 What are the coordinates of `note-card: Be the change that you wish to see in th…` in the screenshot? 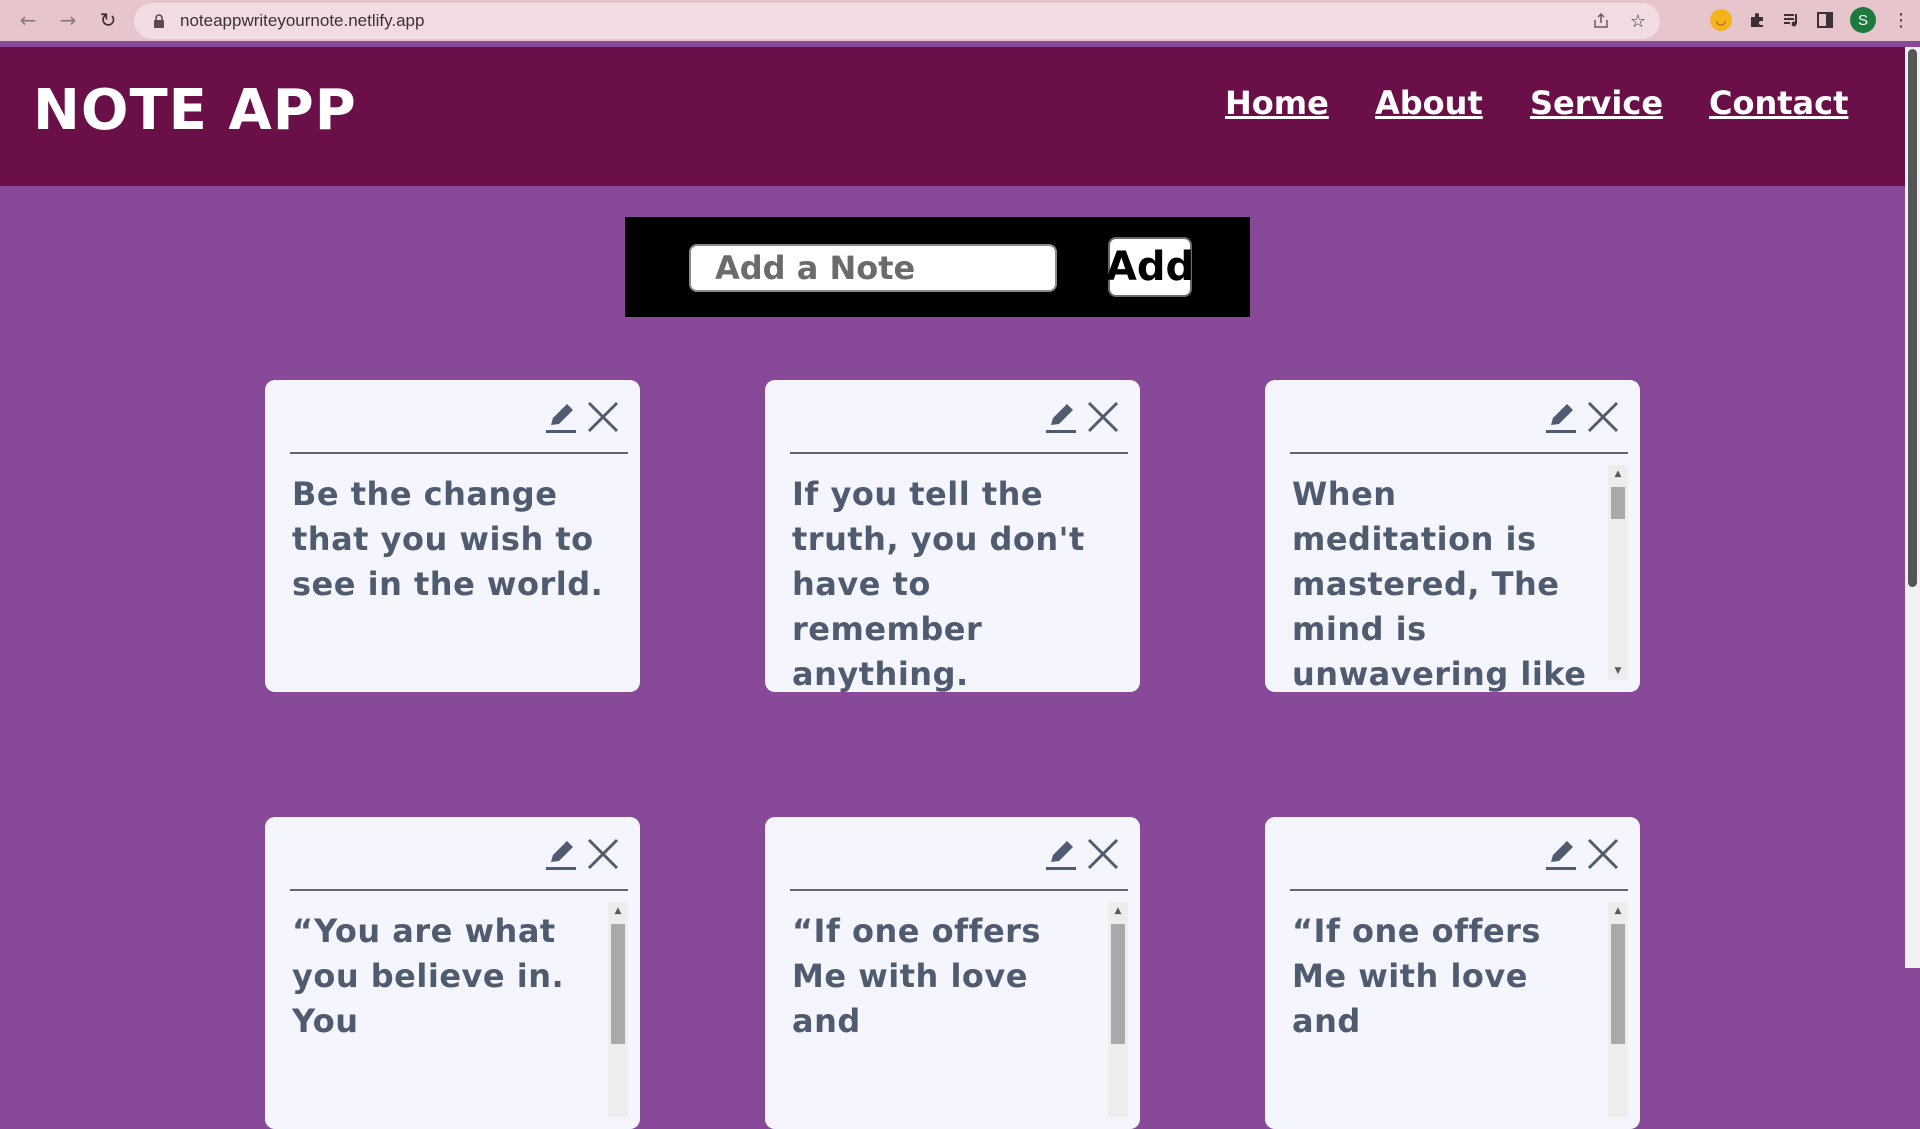 It's located at (452, 536).